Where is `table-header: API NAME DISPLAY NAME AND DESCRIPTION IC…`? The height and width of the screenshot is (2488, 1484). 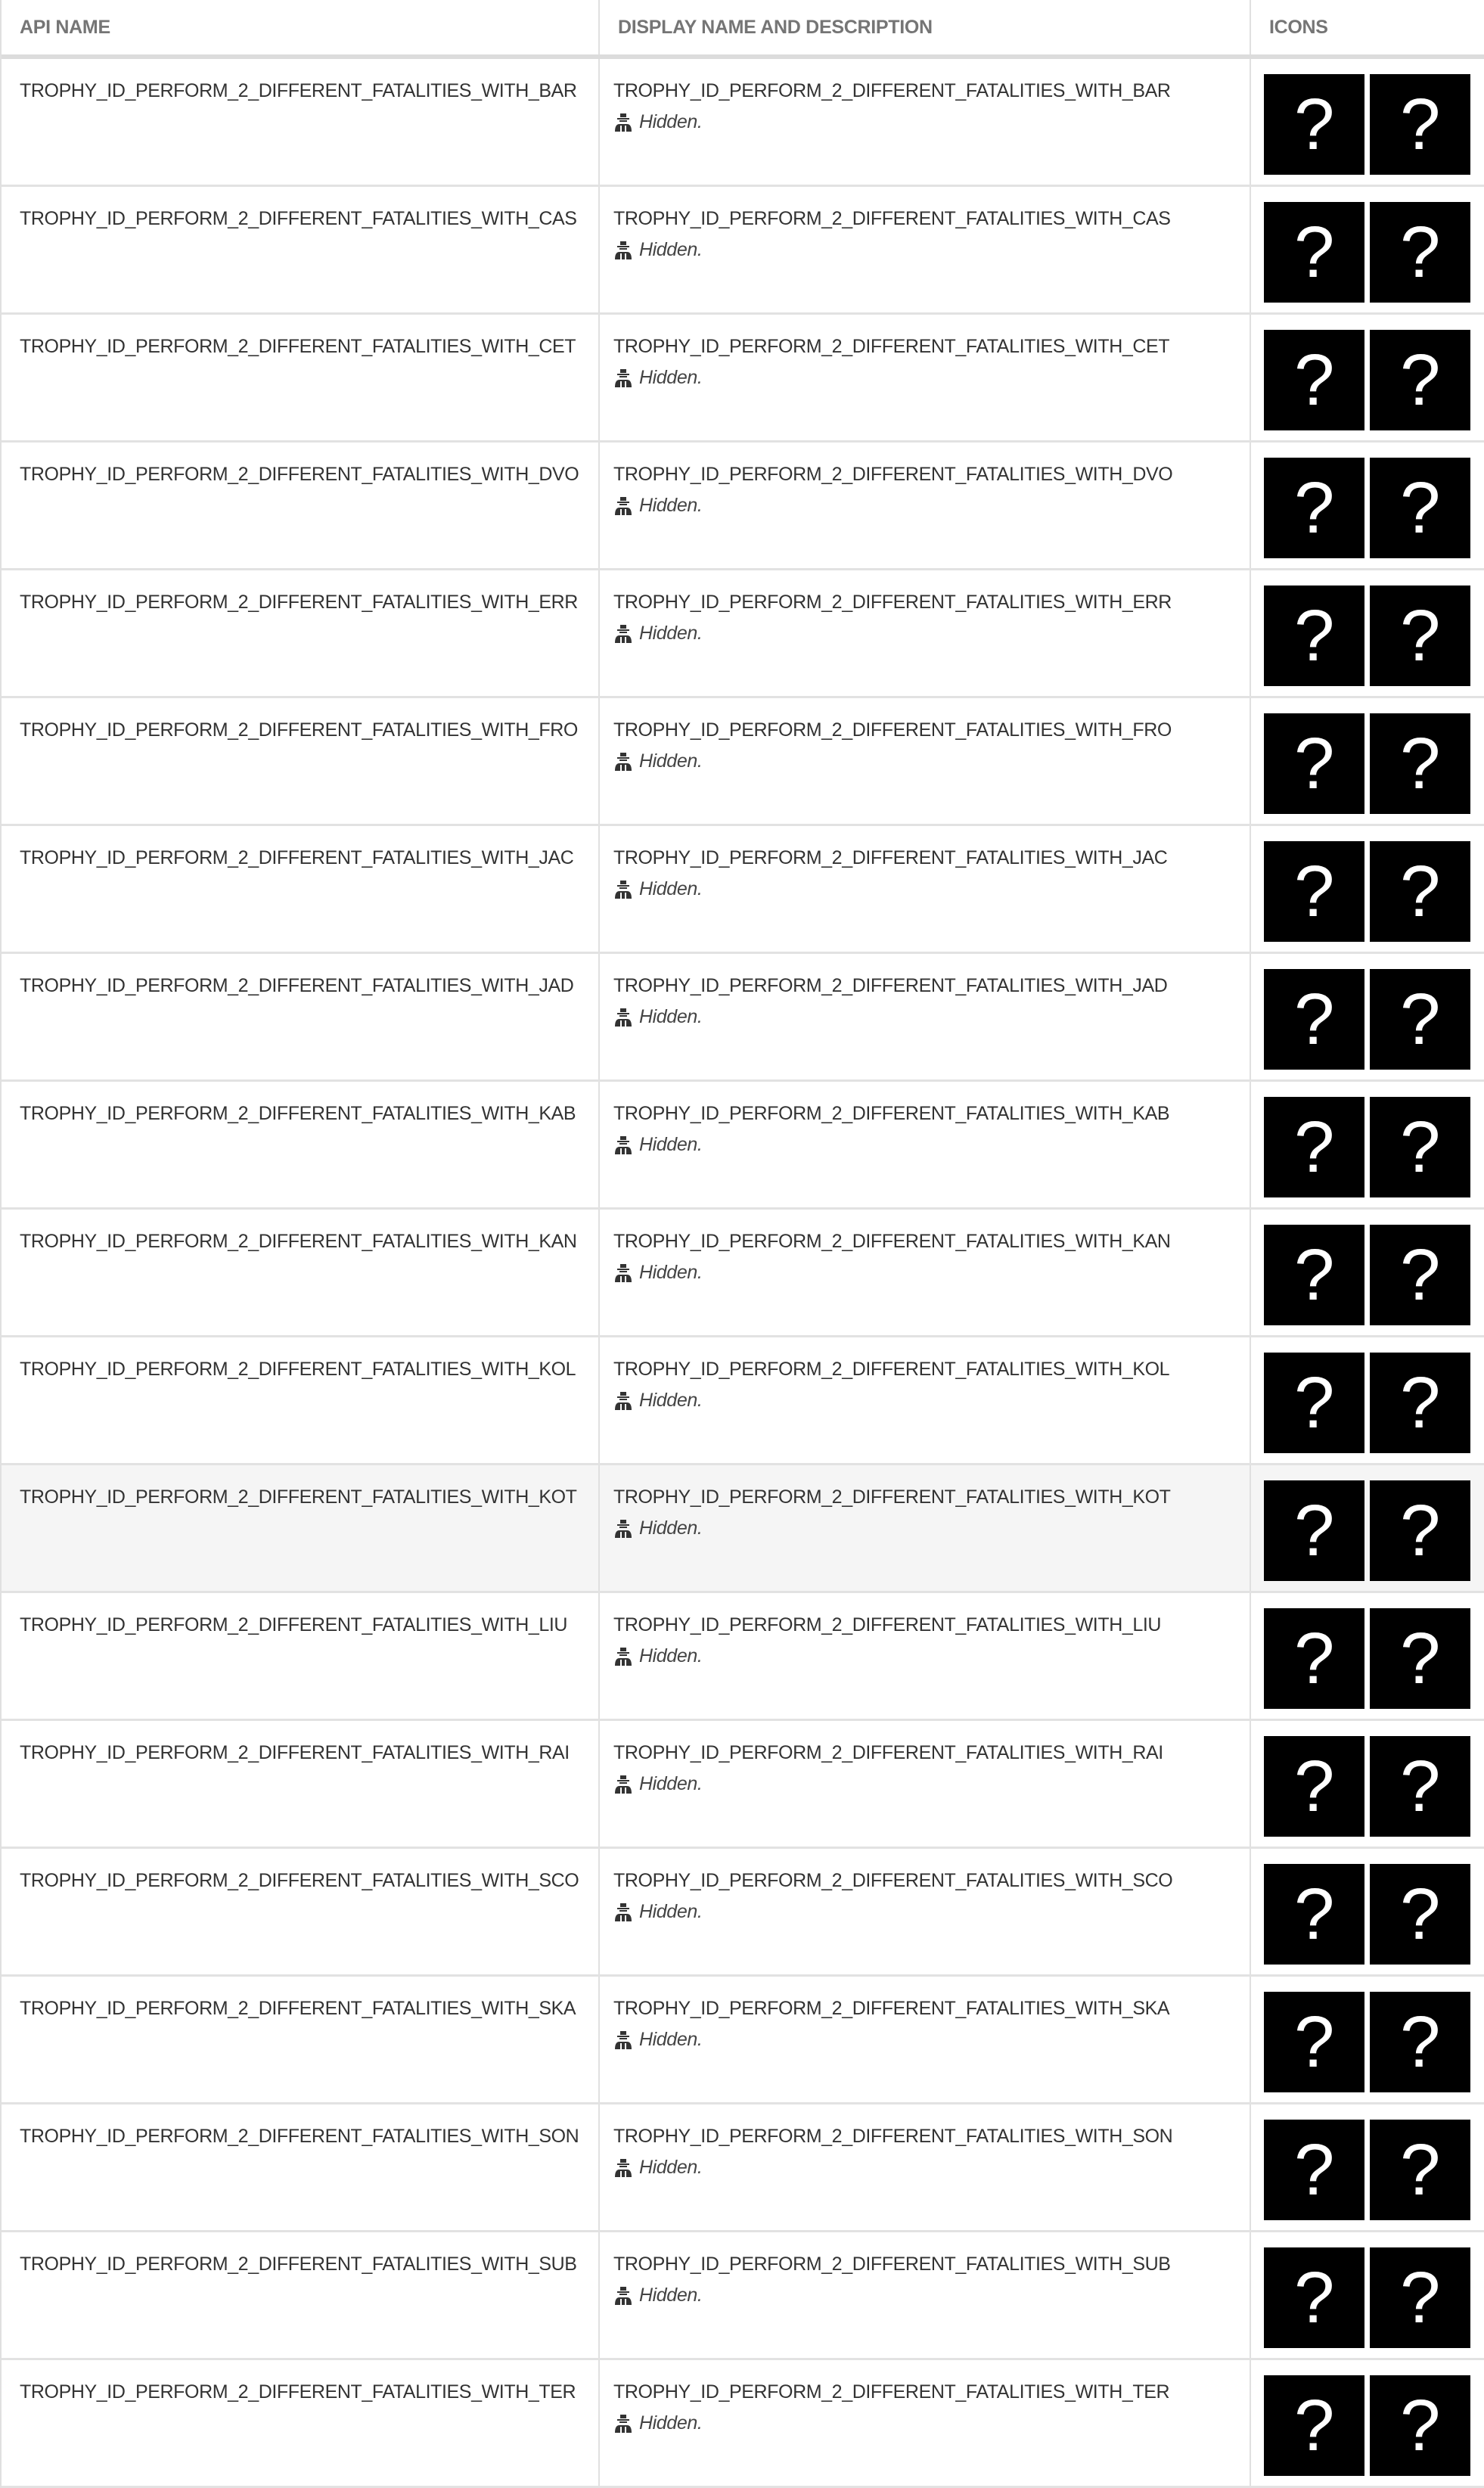 table-header: API NAME DISPLAY NAME AND DESCRIPTION IC… is located at coordinates (743, 29).